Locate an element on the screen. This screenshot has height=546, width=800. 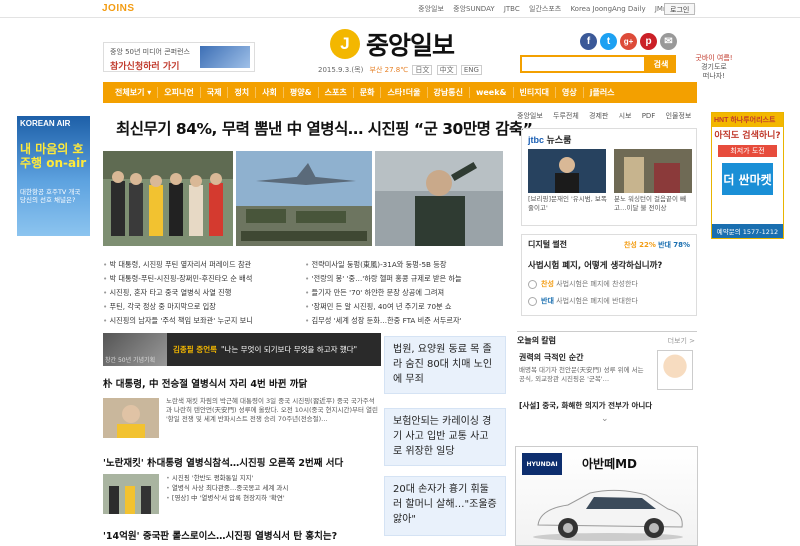
link-ilgan: 일간스포츠 is located at coordinates (545, 9).